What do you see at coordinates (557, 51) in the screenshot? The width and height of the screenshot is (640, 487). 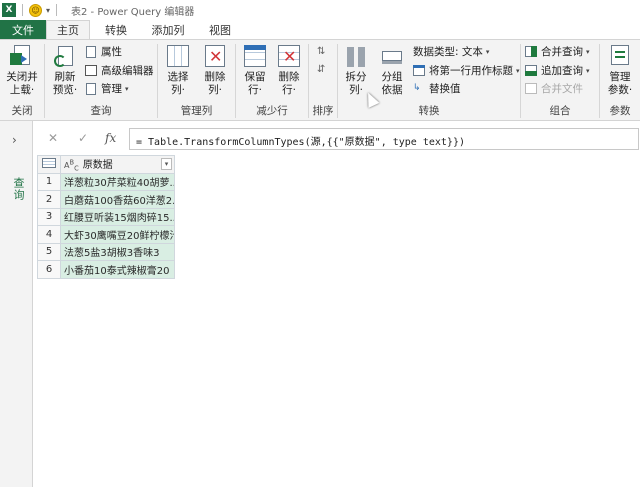 I see `merge-queries-button: 合并查询 ▾` at bounding box center [557, 51].